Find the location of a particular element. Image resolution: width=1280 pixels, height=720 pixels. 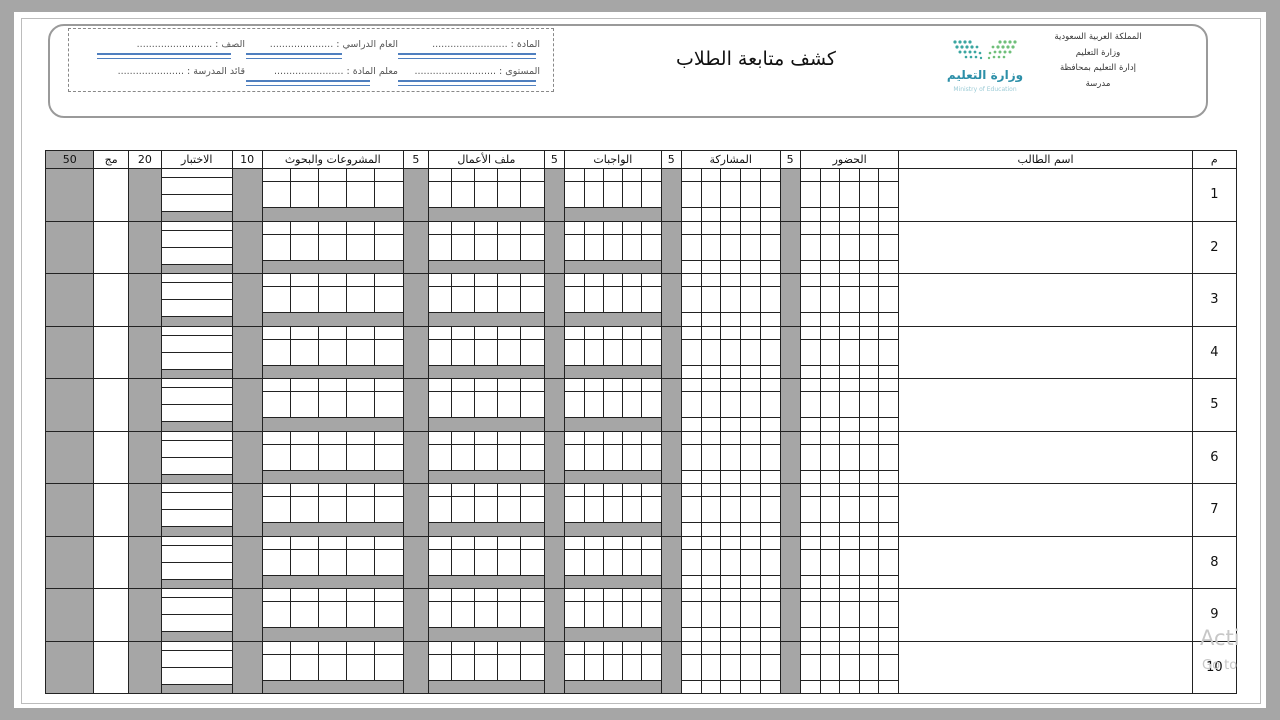

participation-score is located at coordinates (671, 405).